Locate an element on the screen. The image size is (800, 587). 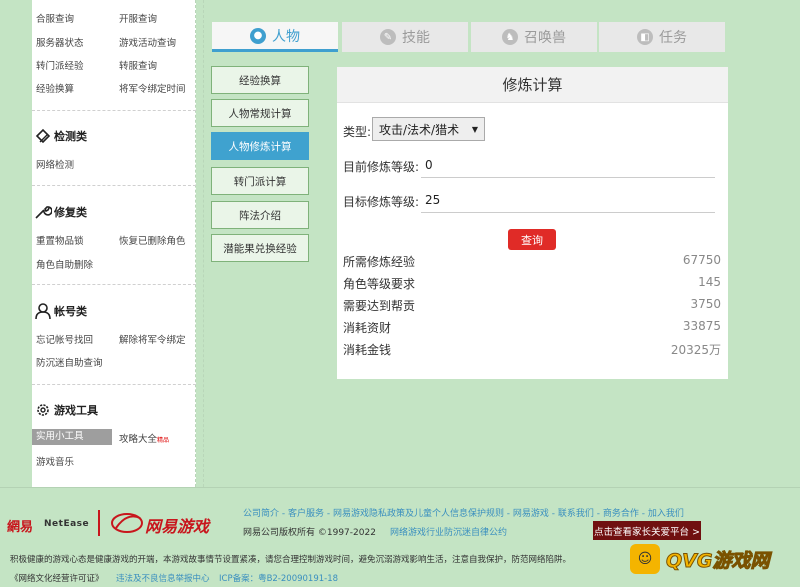
result-label: 消耗资财 is located at coordinates (367, 328).